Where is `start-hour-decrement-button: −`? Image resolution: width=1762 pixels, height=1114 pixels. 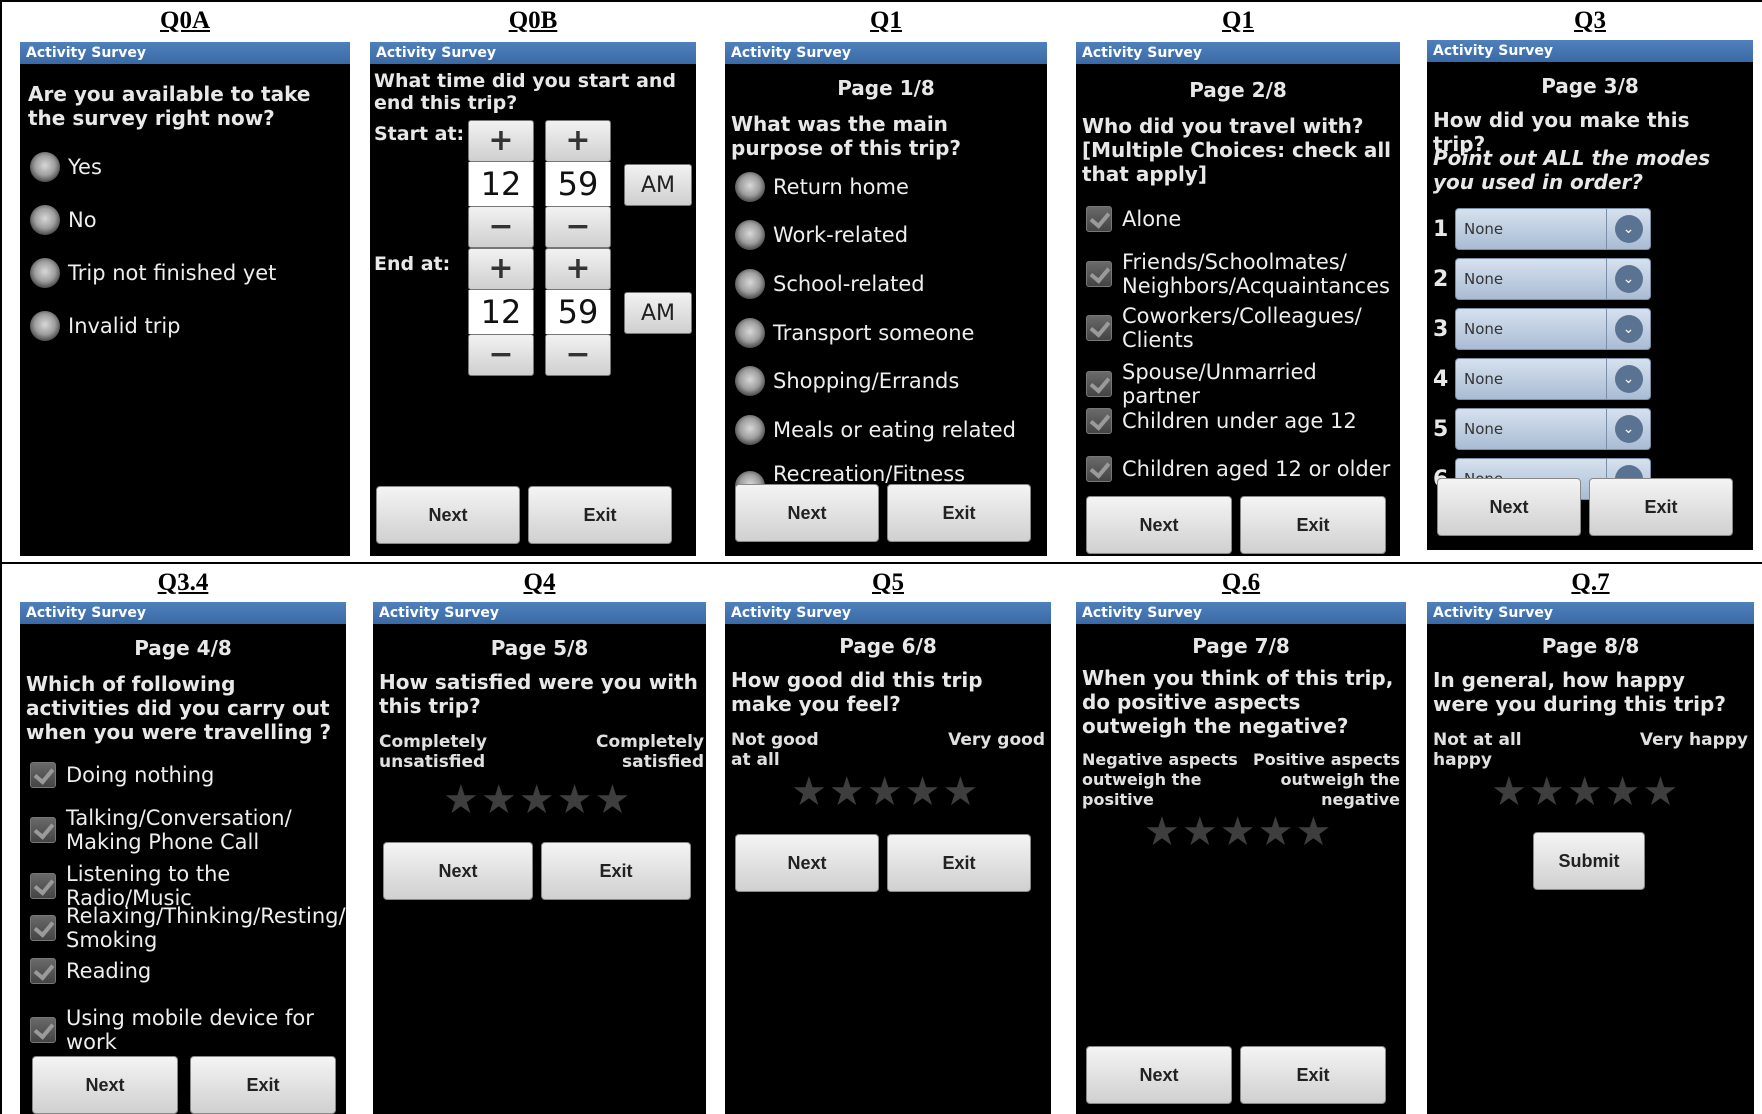
start-hour-decrement-button: − is located at coordinates (501, 227).